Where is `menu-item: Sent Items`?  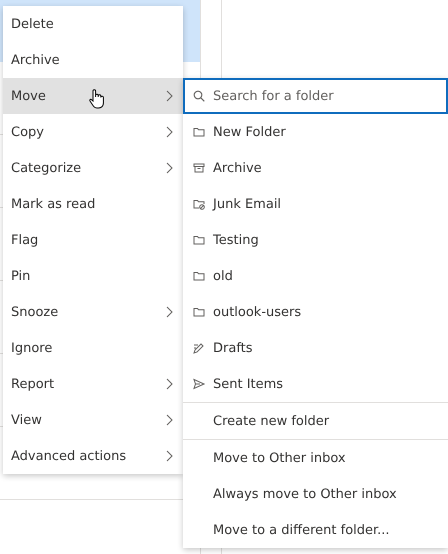
menu-item: Sent Items is located at coordinates (315, 384).